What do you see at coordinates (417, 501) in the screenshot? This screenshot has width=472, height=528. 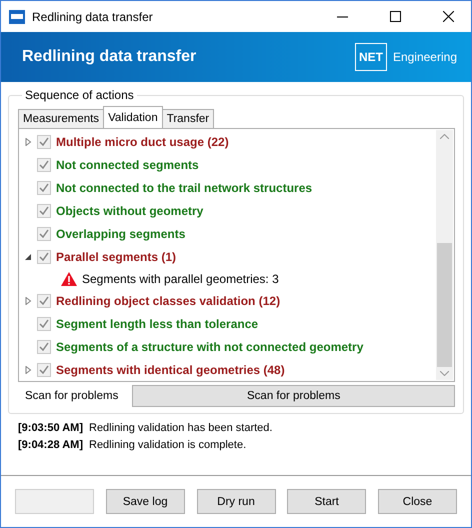 I see `footer-button: Close` at bounding box center [417, 501].